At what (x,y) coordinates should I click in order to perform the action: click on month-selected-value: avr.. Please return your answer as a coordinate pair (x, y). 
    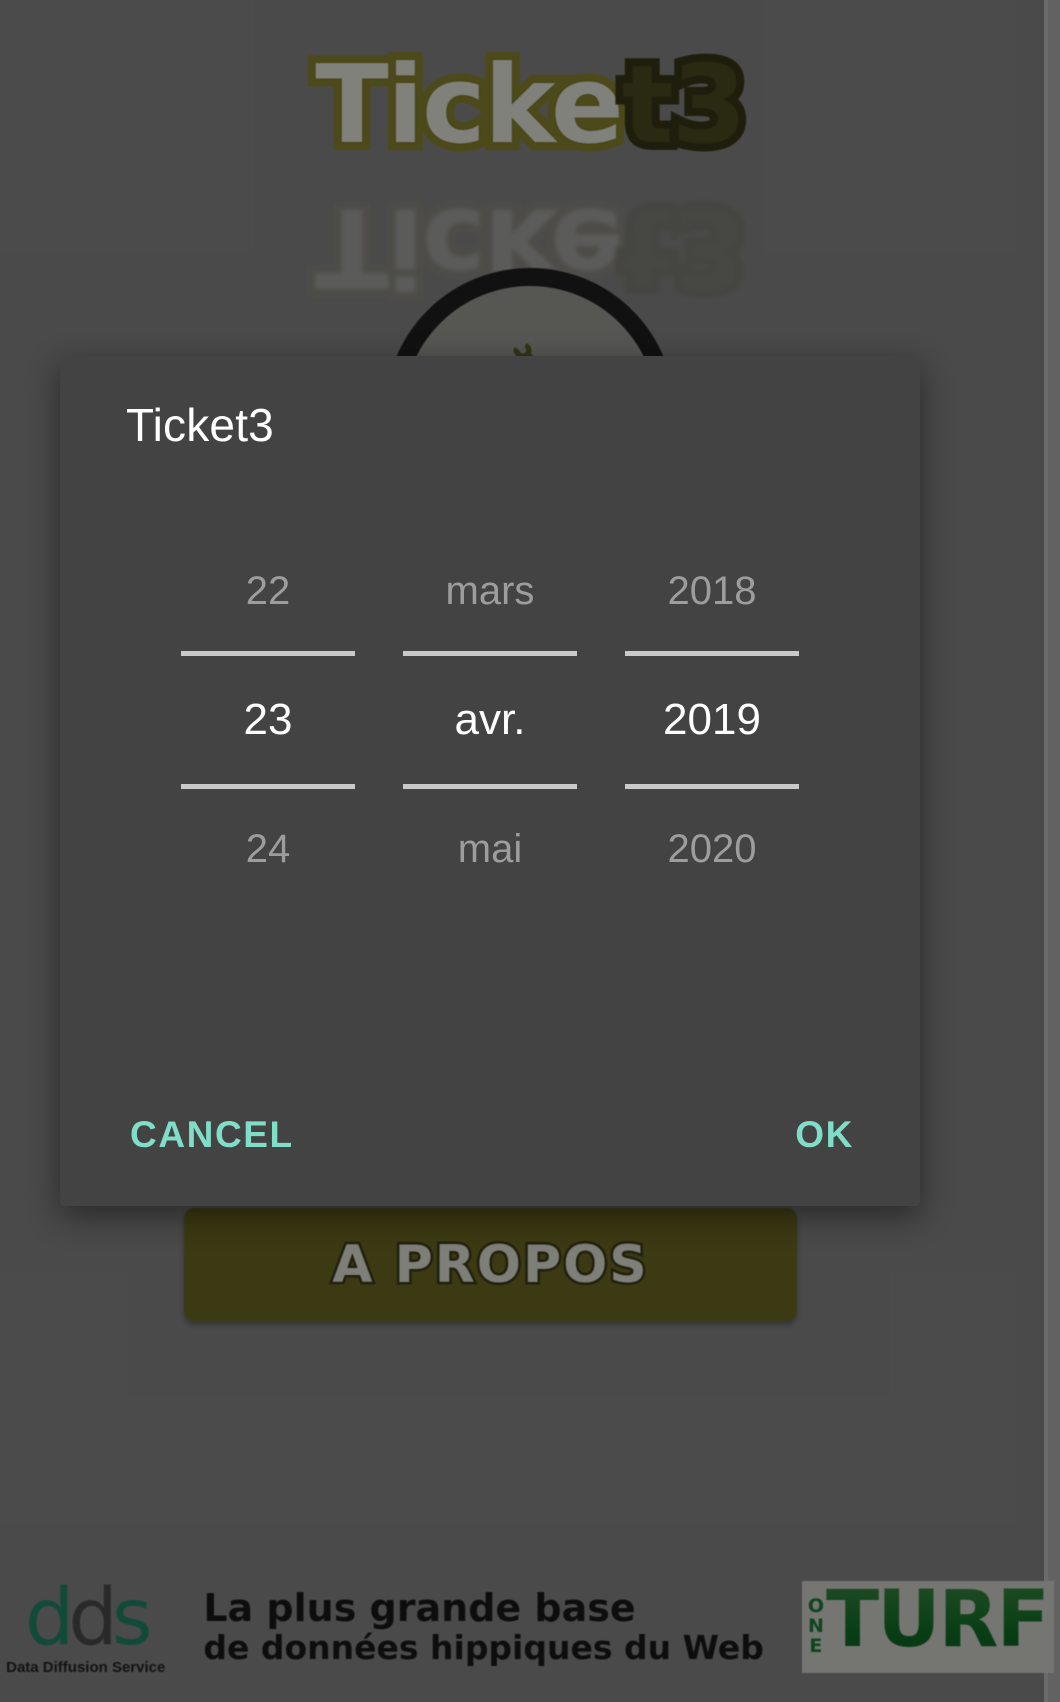
    Looking at the image, I should click on (490, 720).